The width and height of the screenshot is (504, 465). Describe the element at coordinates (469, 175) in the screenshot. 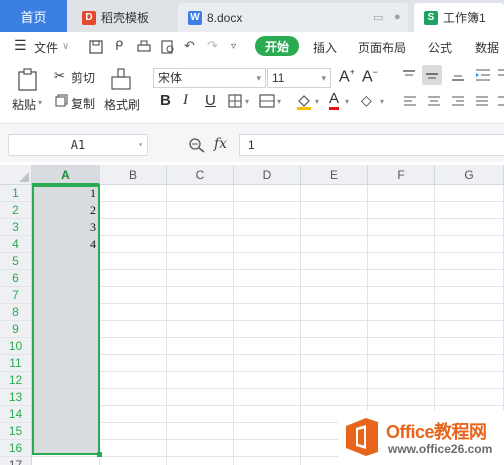

I see `column-header-g: G` at that location.